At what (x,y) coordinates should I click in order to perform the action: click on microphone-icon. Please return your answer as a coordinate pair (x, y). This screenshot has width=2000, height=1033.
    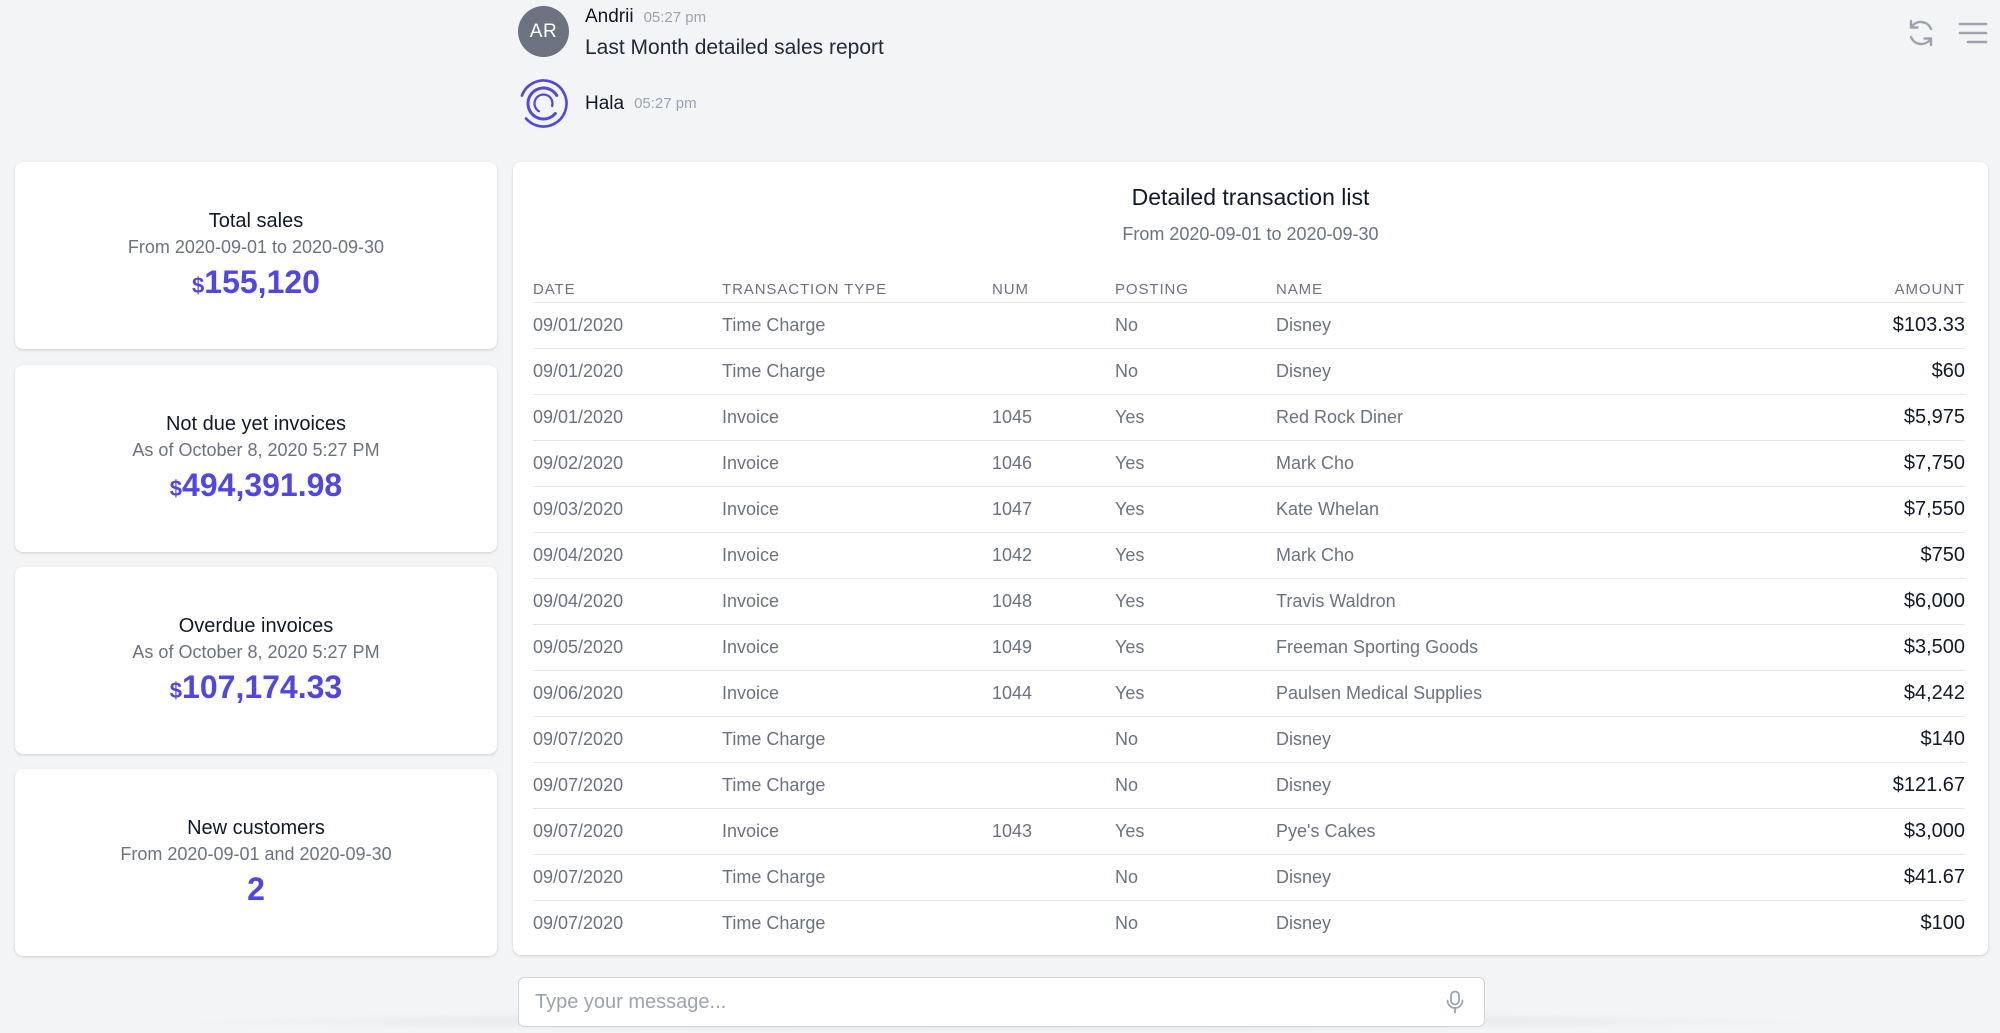
    Looking at the image, I should click on (1455, 1002).